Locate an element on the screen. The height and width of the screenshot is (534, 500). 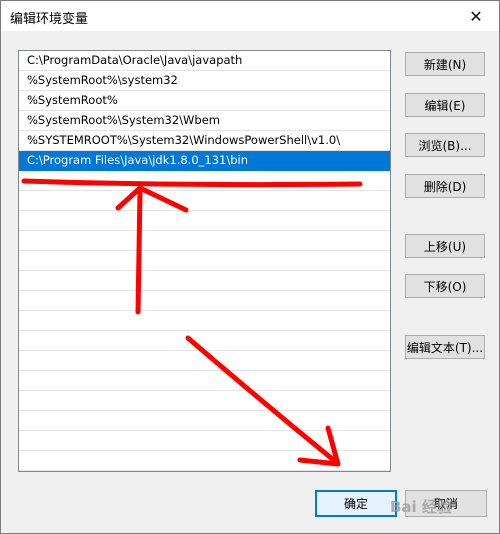
ok-button: 确定 is located at coordinates (356, 503).